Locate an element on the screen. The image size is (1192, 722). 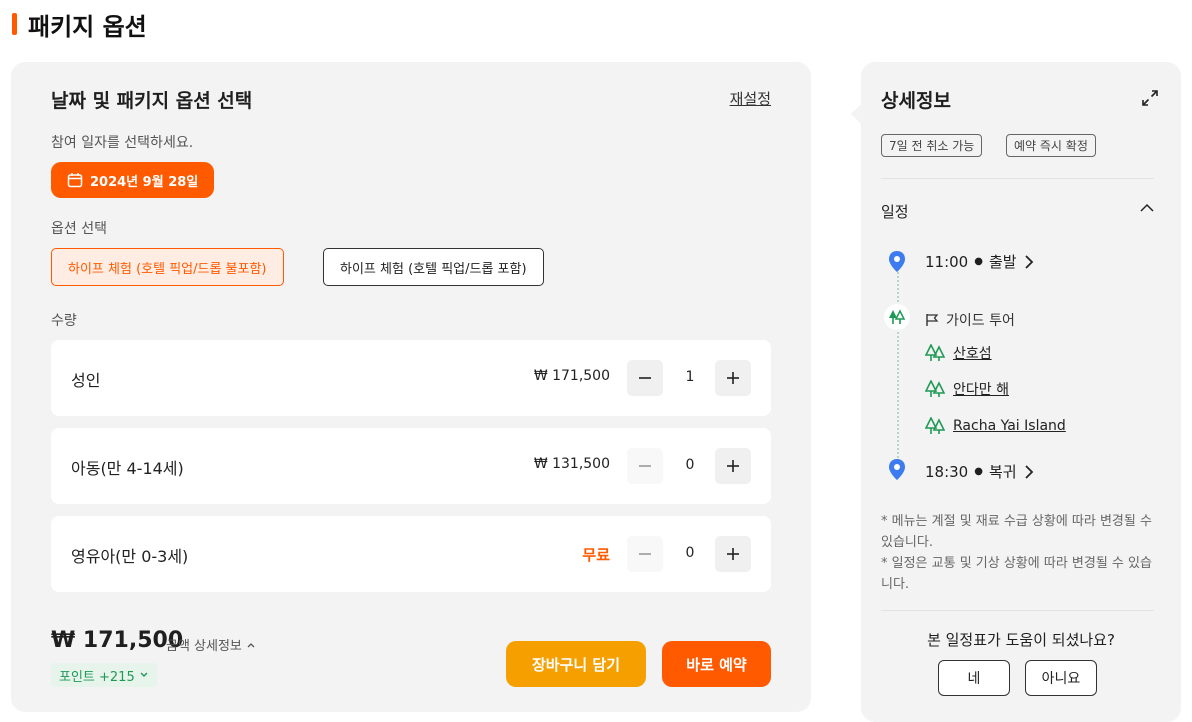
price-detail-label: 금액 상세정보 is located at coordinates (204, 646).